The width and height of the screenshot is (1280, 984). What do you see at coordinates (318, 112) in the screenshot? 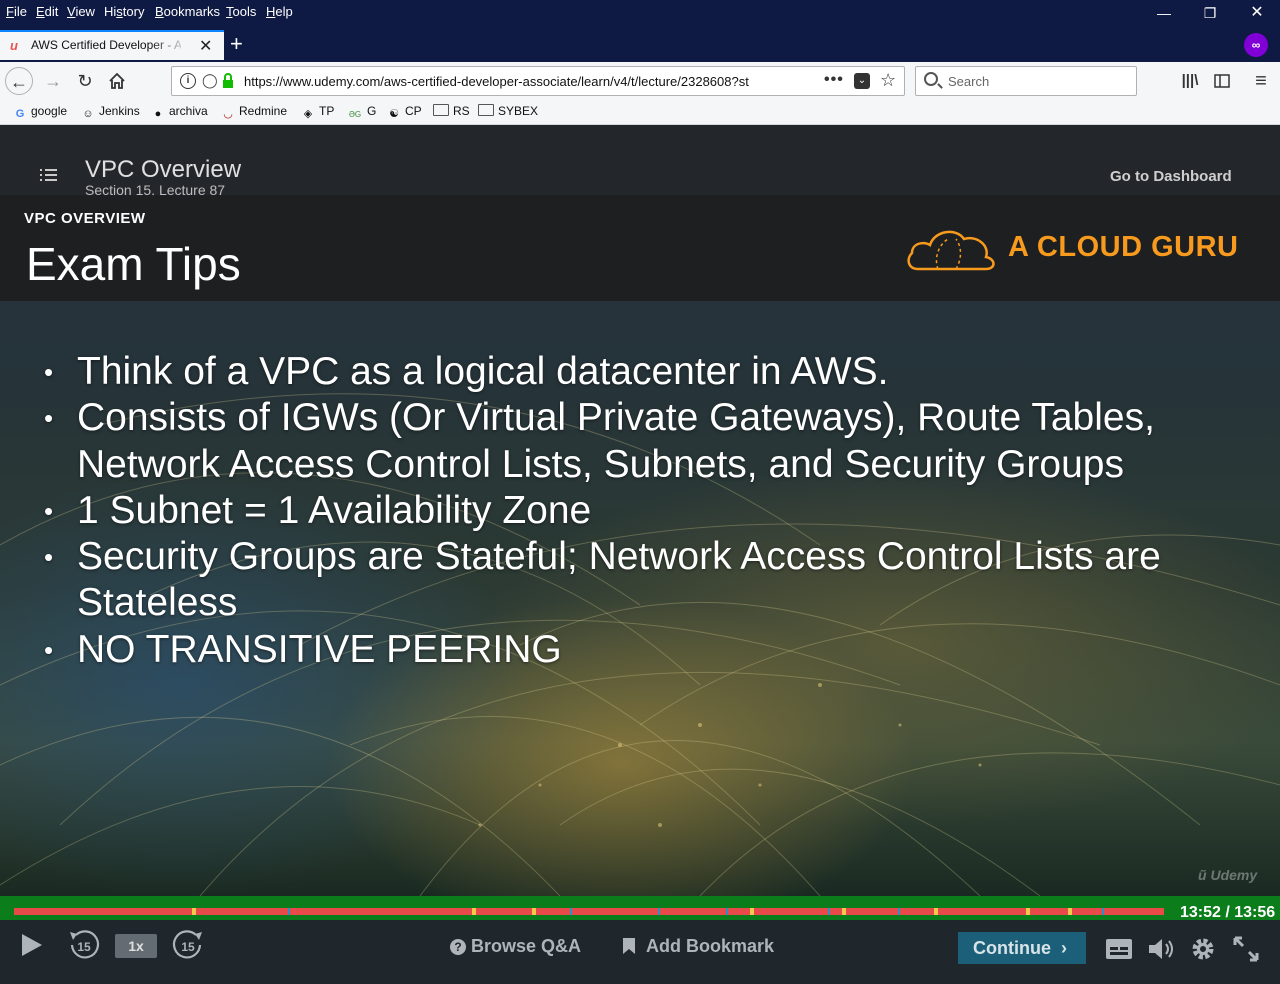
I see `bookmark-tp: ◈ TP` at bounding box center [318, 112].